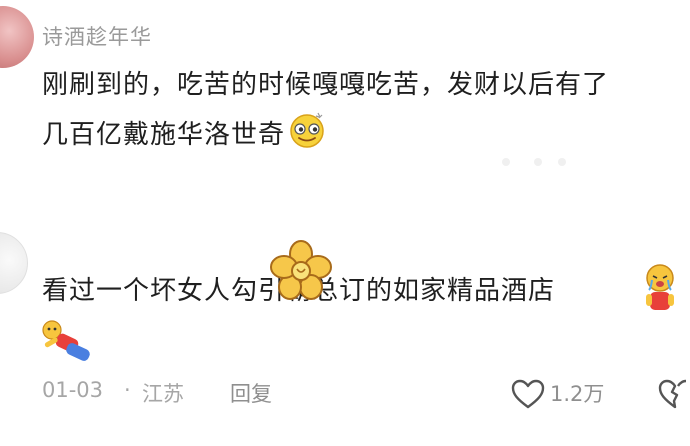  I want to click on comment-footer: 01-03 · 江苏 回复 1.2万, so click(366, 392).